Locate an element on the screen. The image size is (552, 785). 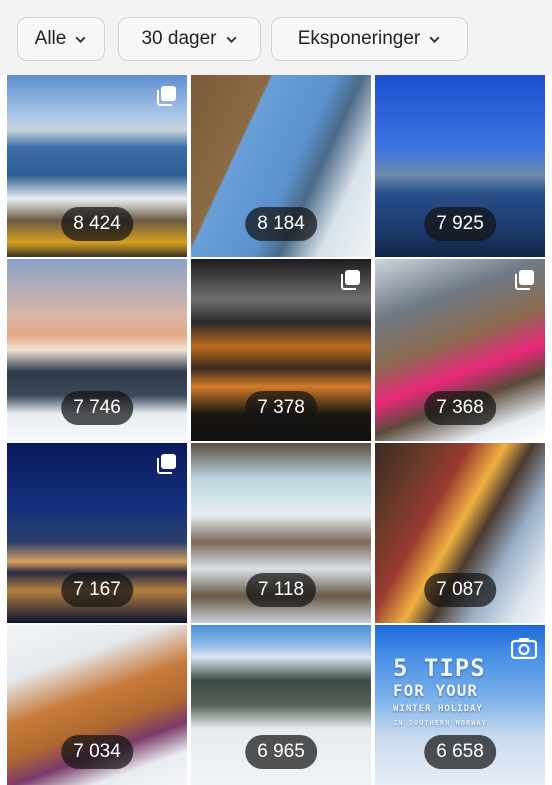
impressions-count: 7 925 is located at coordinates (460, 224).